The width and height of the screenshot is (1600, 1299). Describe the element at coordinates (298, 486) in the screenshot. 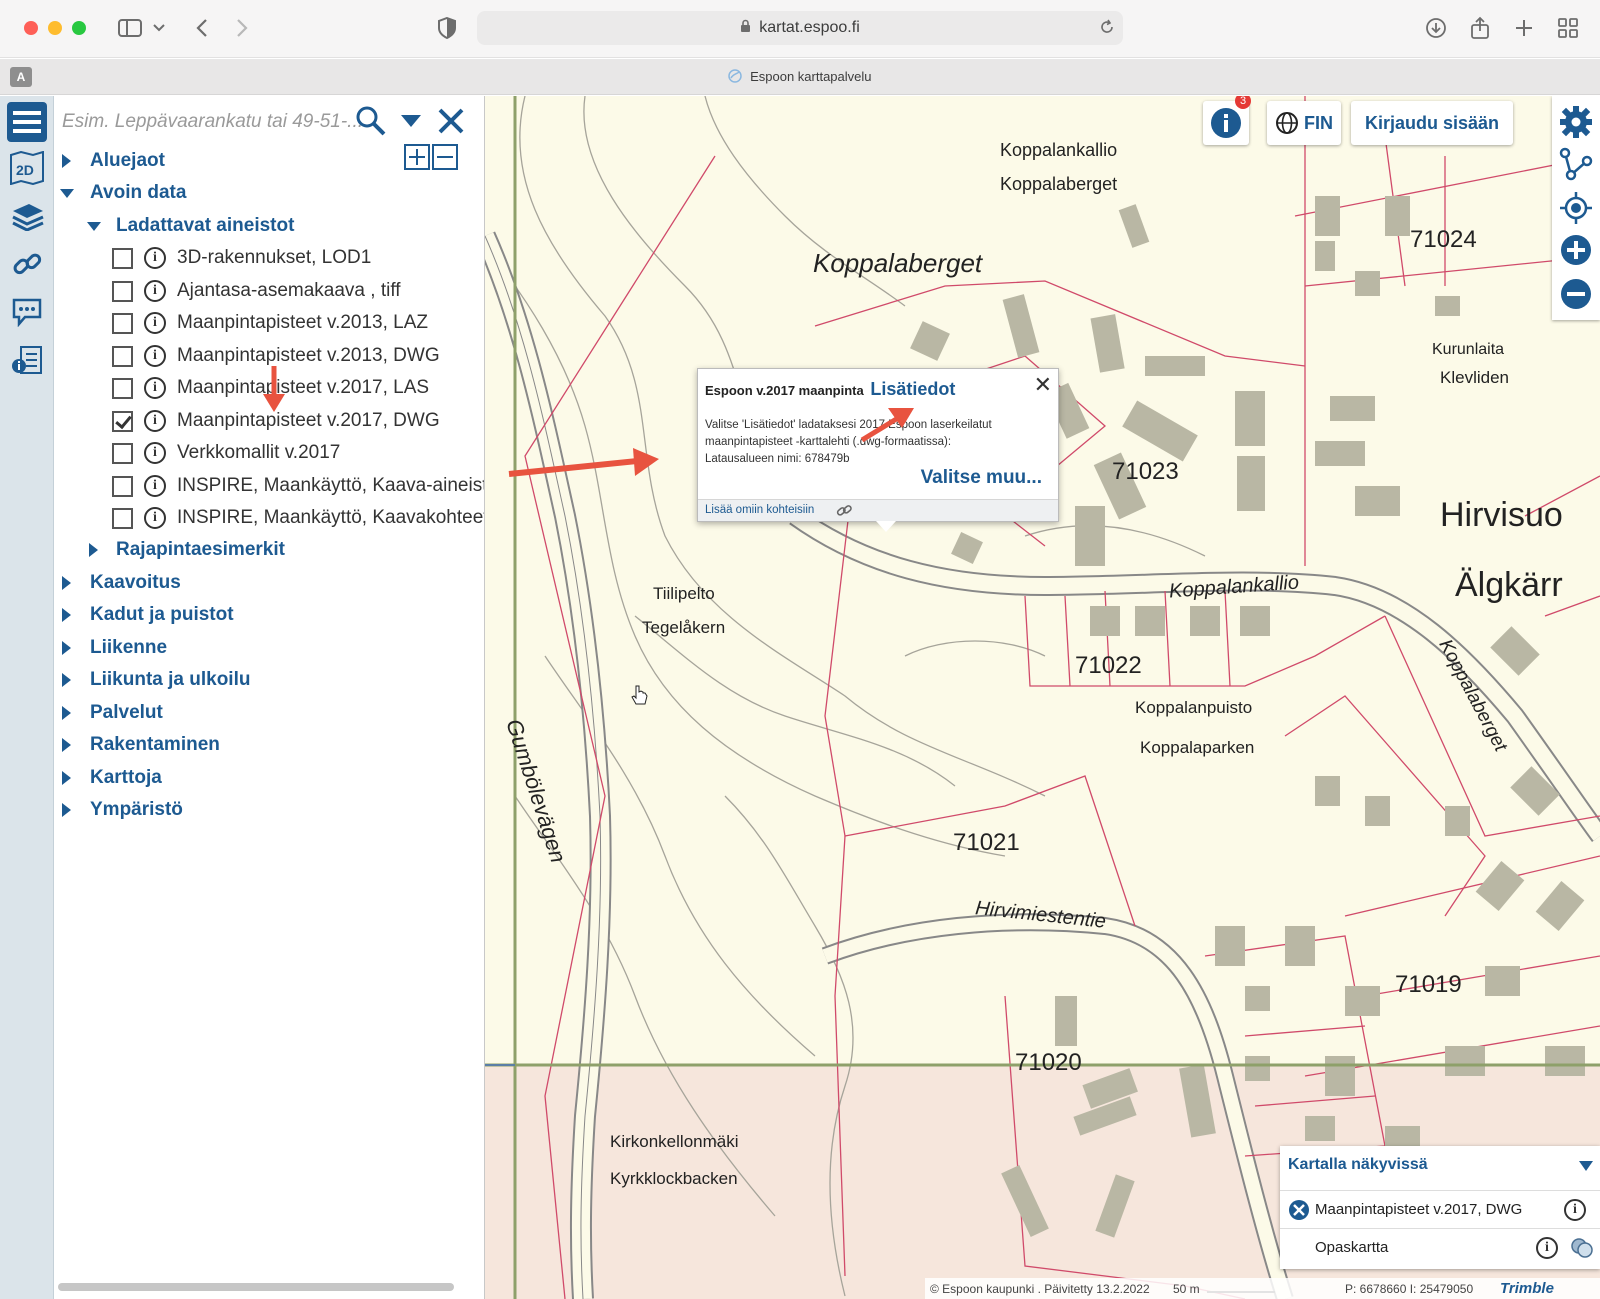

I see `layer-row: i INSPIRE, Maankäyttö, Kaava-aineistot` at that location.